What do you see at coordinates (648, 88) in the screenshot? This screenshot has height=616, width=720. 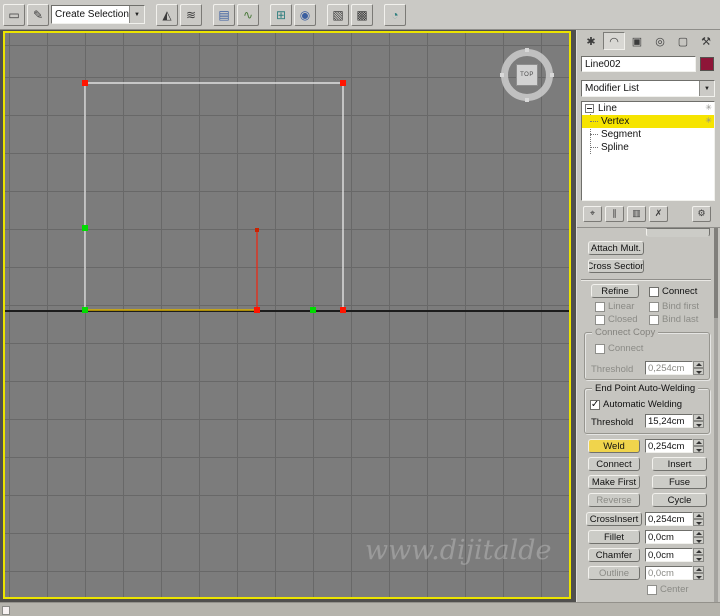 I see `modifier-list-dropdown: Modifier List ▼` at bounding box center [648, 88].